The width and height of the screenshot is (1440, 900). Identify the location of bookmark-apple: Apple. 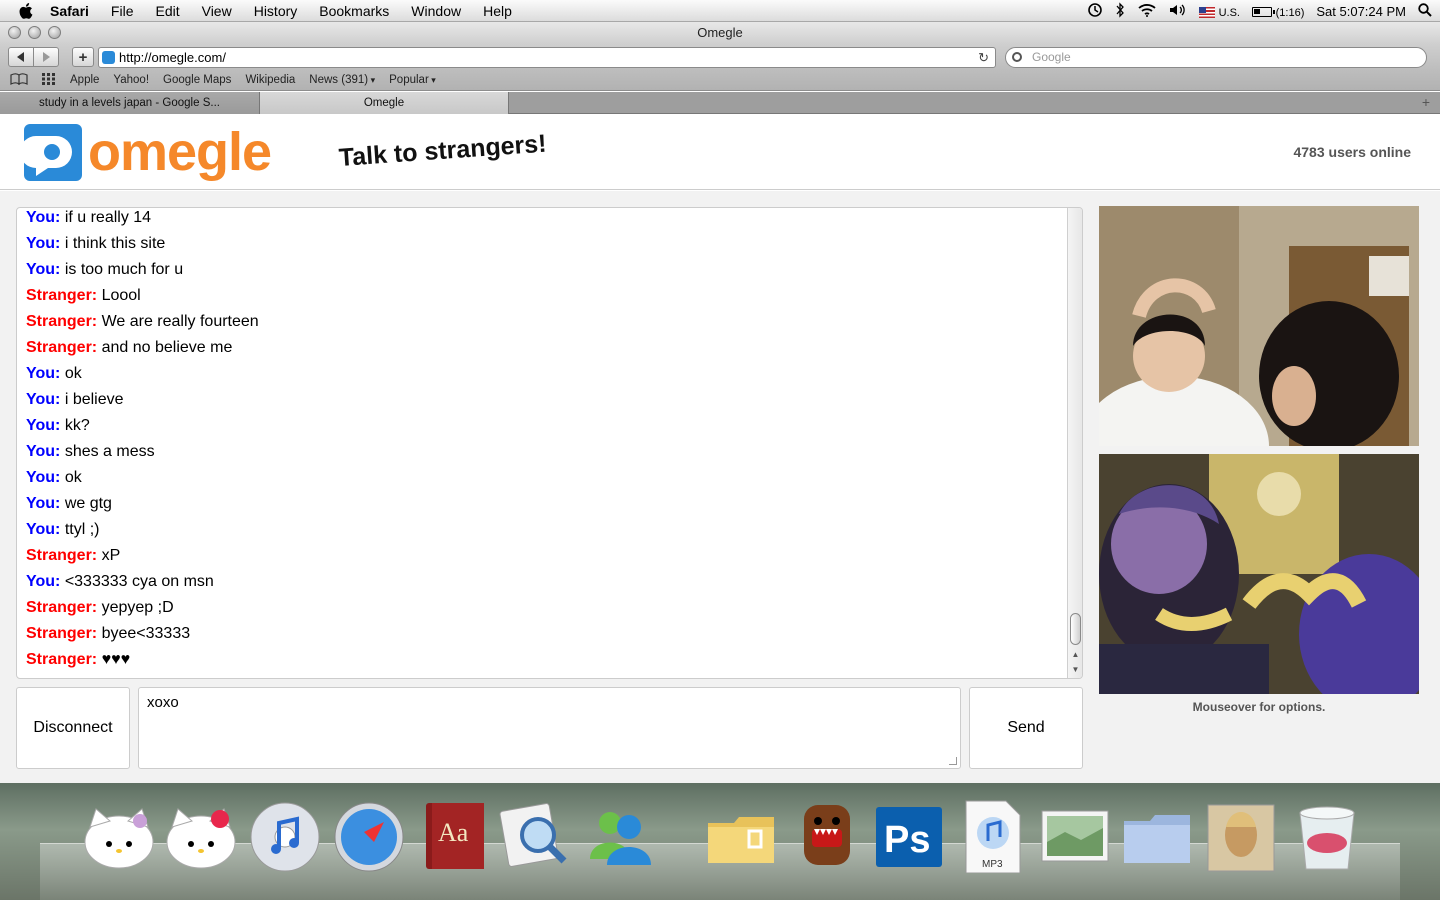
(84, 80).